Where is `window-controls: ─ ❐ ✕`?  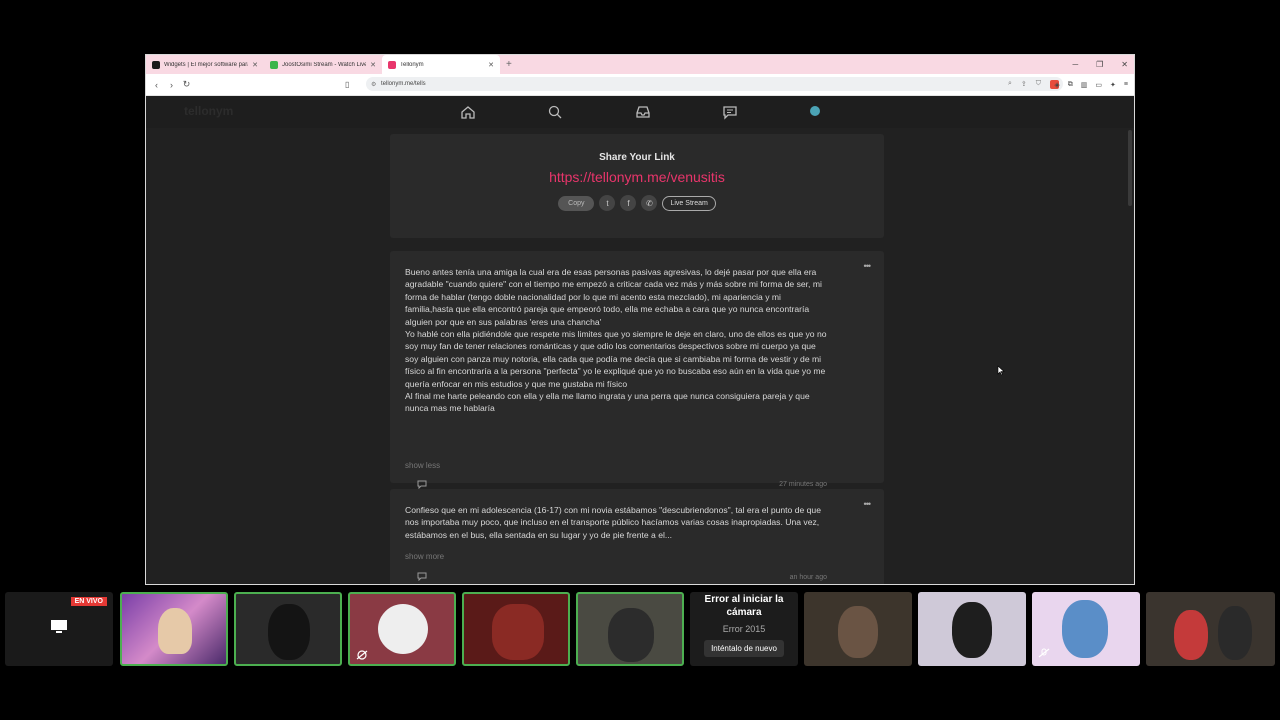 window-controls: ─ ❐ ✕ is located at coordinates (1100, 64).